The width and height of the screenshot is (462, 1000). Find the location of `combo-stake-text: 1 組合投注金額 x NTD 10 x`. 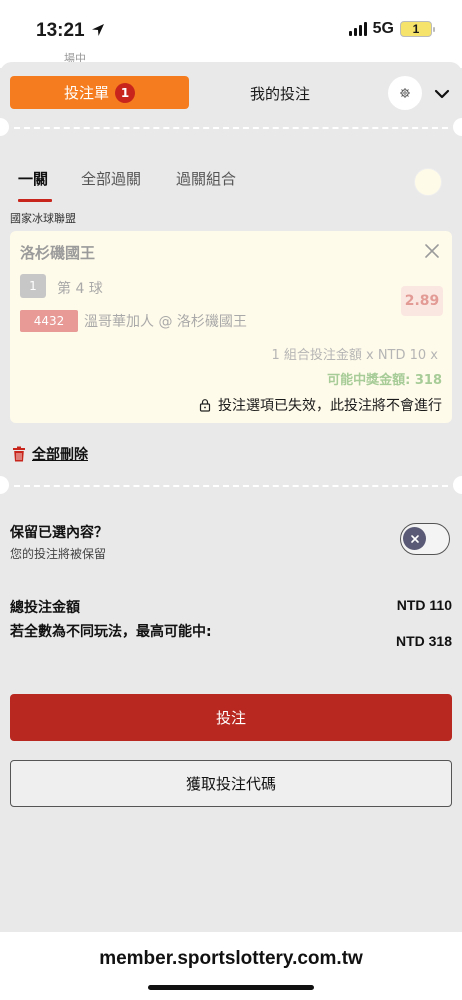

combo-stake-text: 1 組合投注金額 x NTD 10 x is located at coordinates (354, 355).